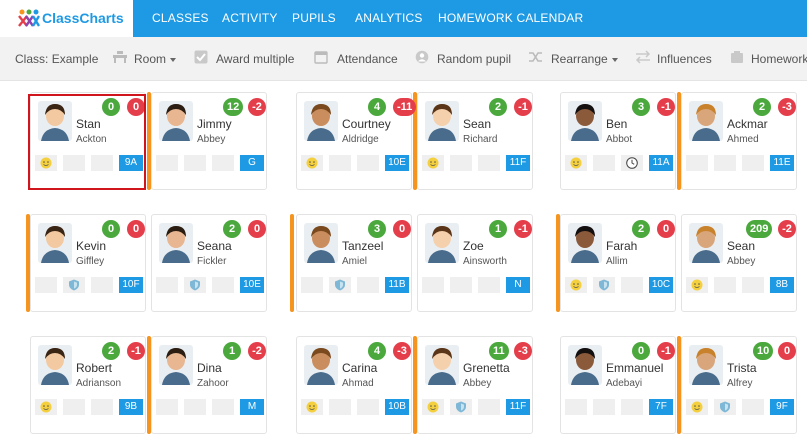 The height and width of the screenshot is (447, 807). I want to click on pupil-card: 4 -11 Courtney Aldridge 10E, so click(356, 141).